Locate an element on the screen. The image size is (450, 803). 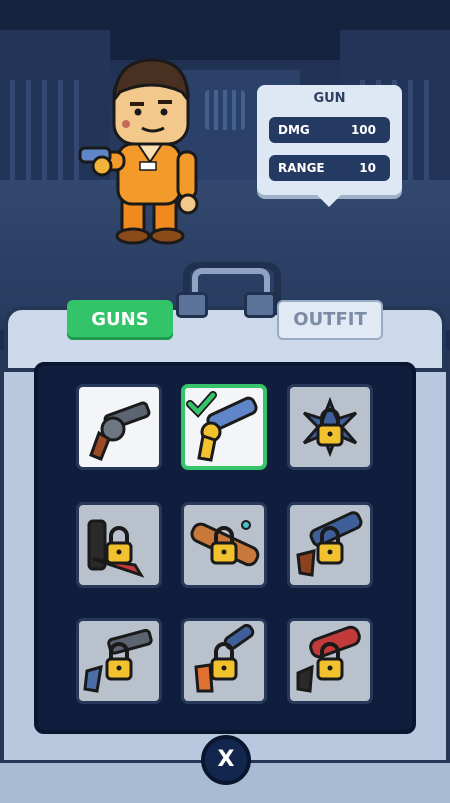
weapon-slot-blunderbuss is located at coordinates (330, 545).